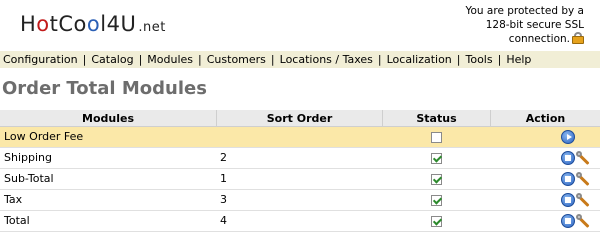 The image size is (600, 240). Describe the element at coordinates (545, 118) in the screenshot. I see `column-header-action: Action` at that location.